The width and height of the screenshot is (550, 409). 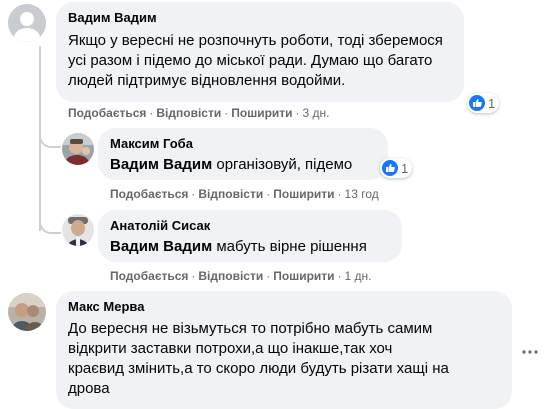 What do you see at coordinates (112, 17) in the screenshot?
I see `comment-author: Вадим Вадим` at bounding box center [112, 17].